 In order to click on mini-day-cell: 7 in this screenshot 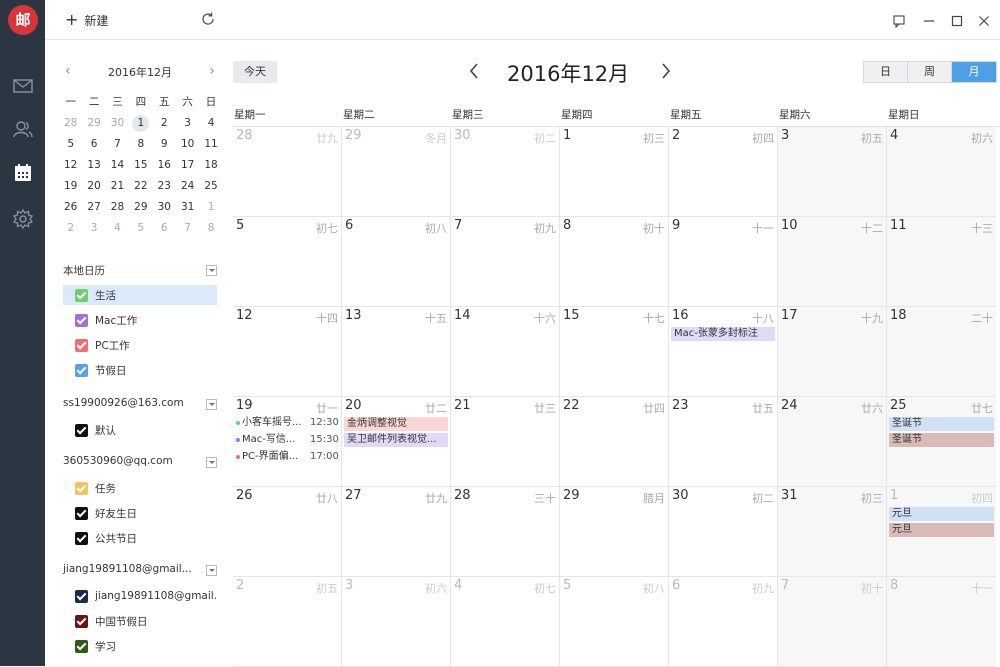, I will do `click(117, 144)`.